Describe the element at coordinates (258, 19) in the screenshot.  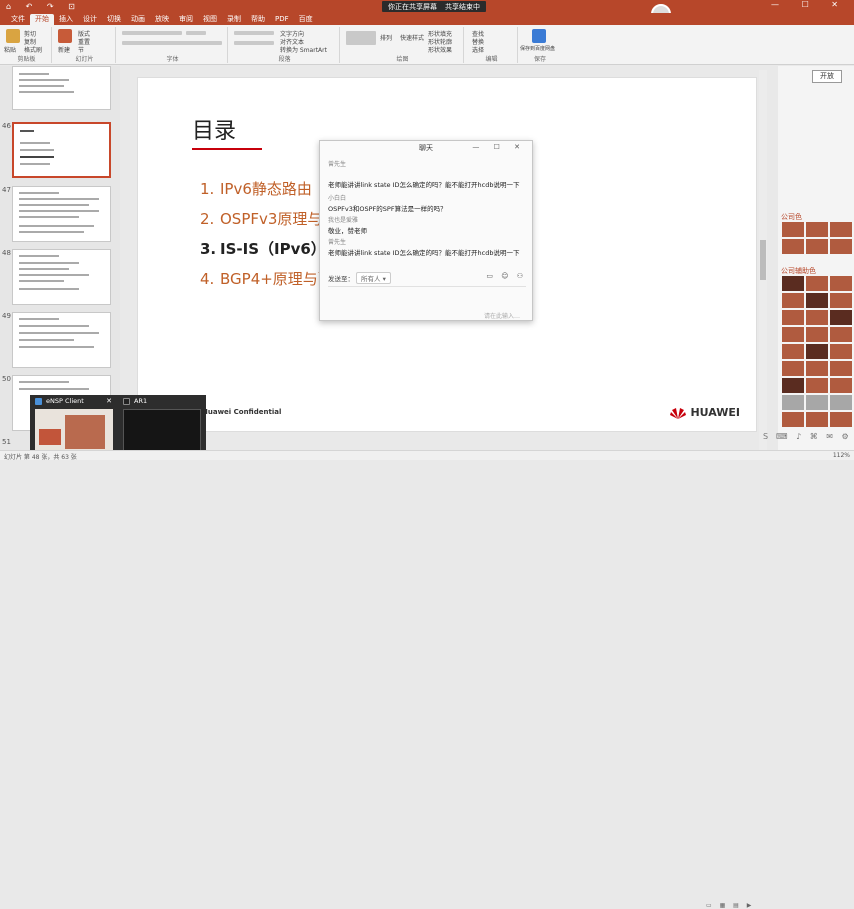
I see `tab-help: 帮助` at that location.